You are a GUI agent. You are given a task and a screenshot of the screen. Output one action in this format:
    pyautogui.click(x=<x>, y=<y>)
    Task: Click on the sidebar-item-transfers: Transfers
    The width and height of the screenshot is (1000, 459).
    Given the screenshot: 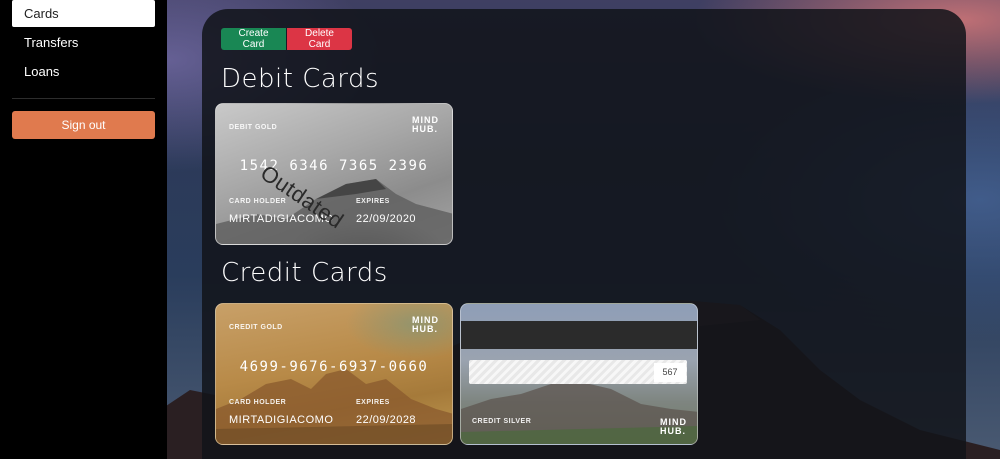 What is the action you would take?
    pyautogui.click(x=83, y=42)
    